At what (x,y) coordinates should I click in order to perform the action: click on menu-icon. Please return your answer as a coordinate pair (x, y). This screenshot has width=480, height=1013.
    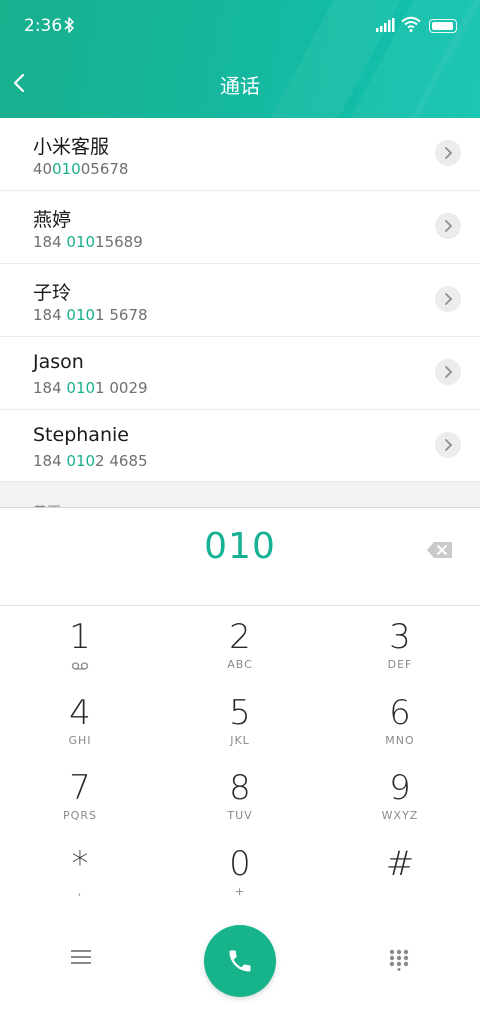
    Looking at the image, I should click on (81, 957).